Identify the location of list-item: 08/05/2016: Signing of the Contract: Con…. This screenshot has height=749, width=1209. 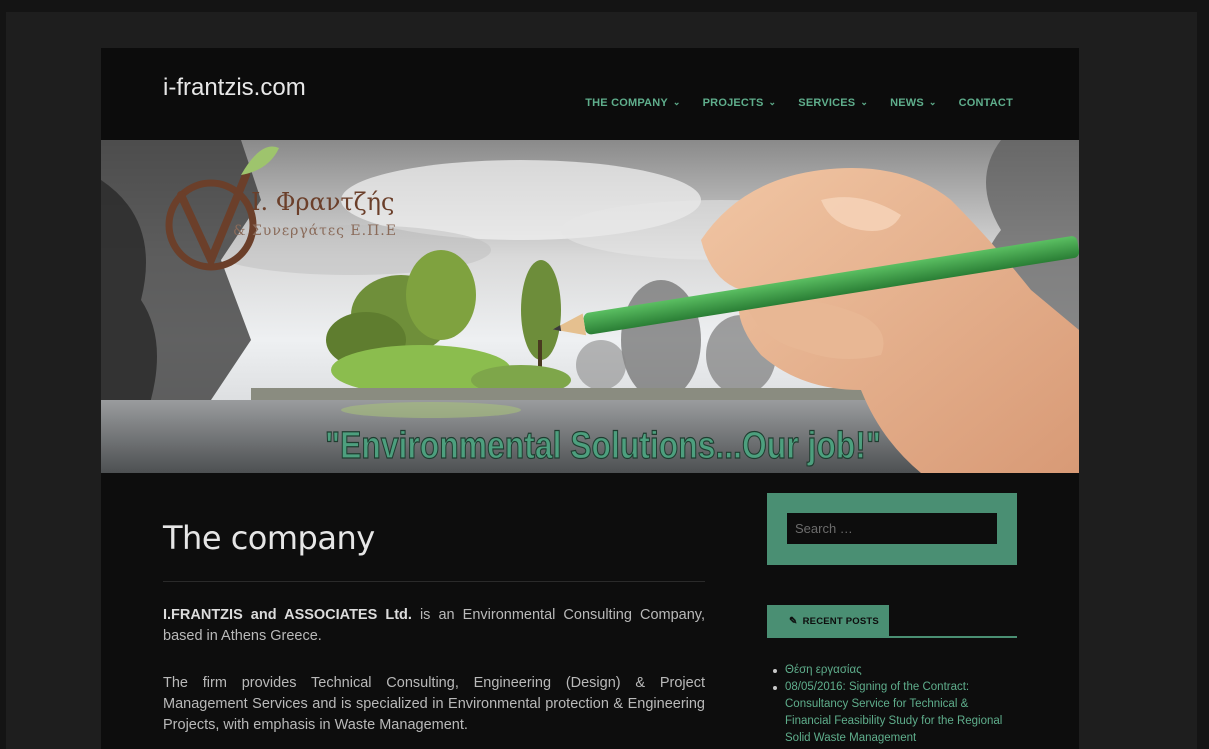
(895, 713).